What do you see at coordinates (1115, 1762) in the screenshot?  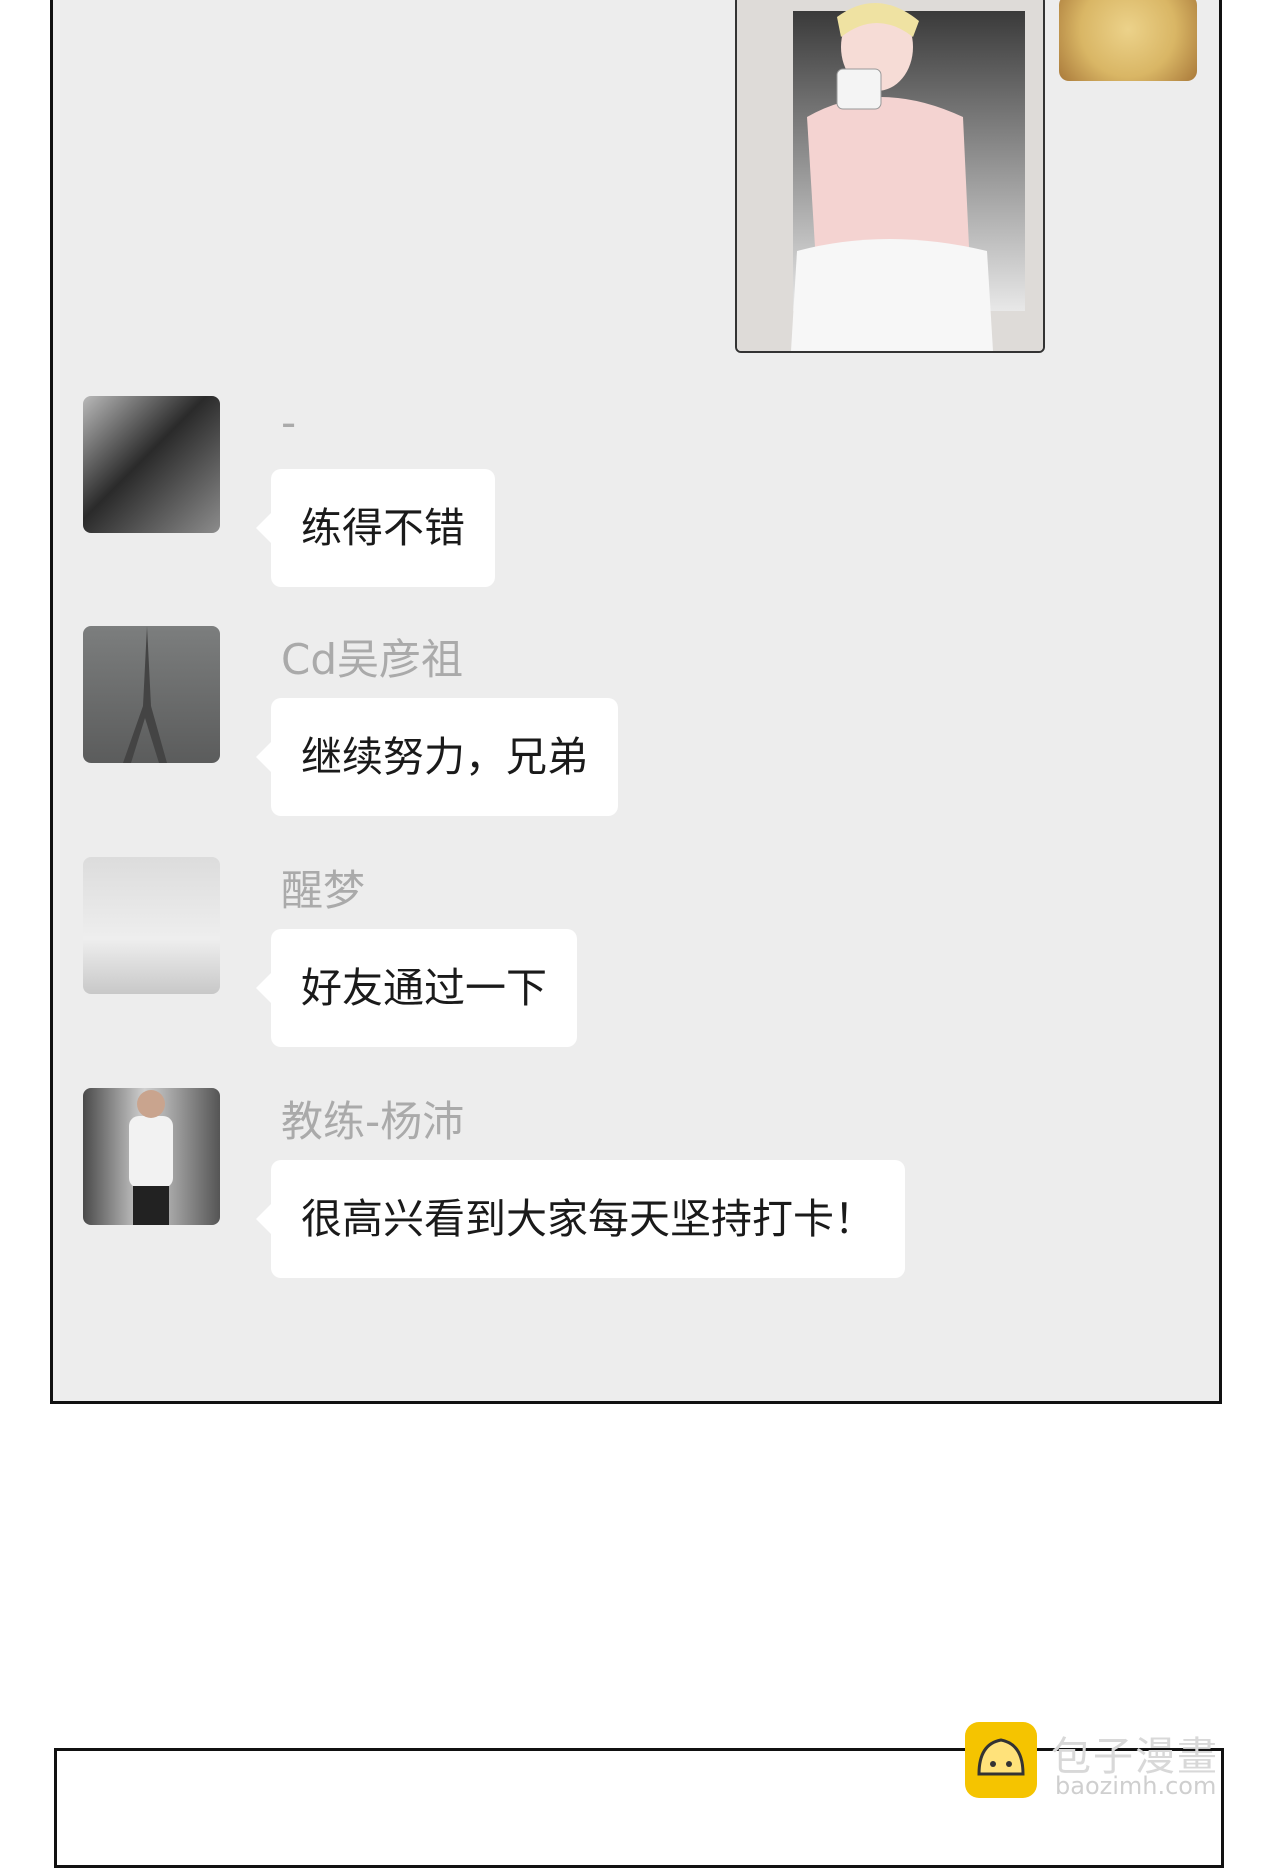 I see `site-watermark: 包子漫畫 baozimh.com` at bounding box center [1115, 1762].